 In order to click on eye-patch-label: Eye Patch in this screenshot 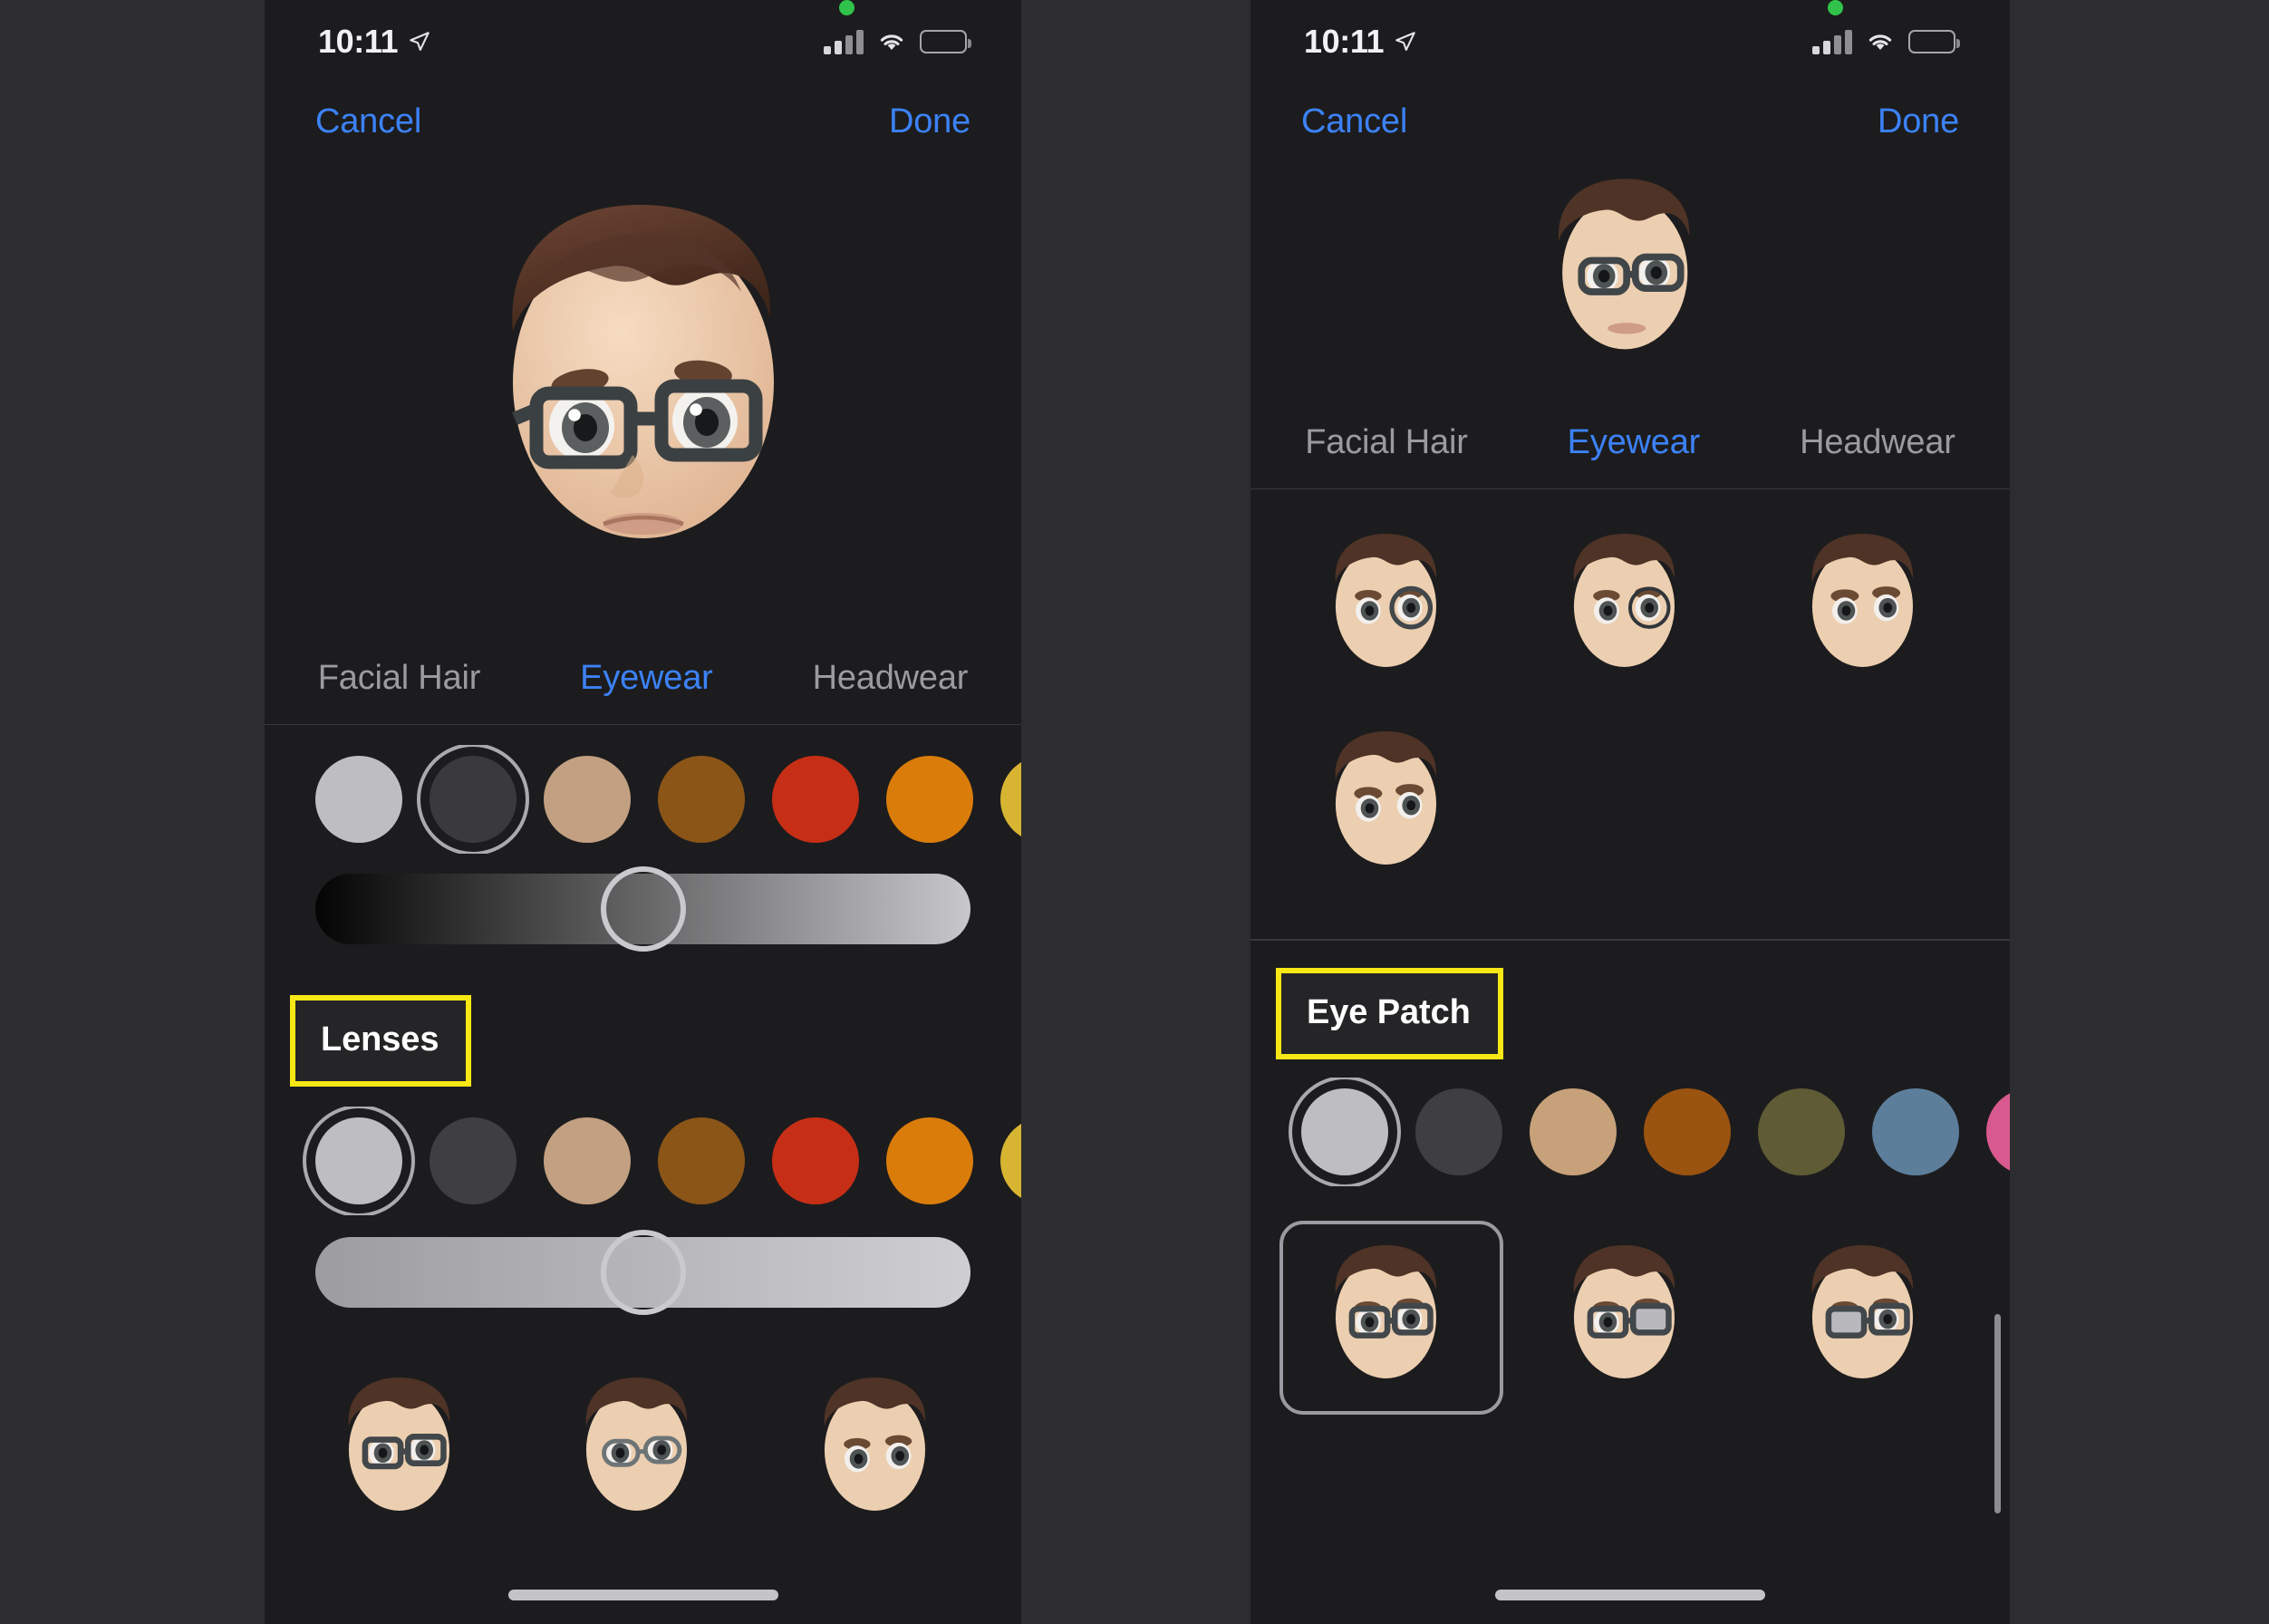, I will do `click(1389, 1013)`.